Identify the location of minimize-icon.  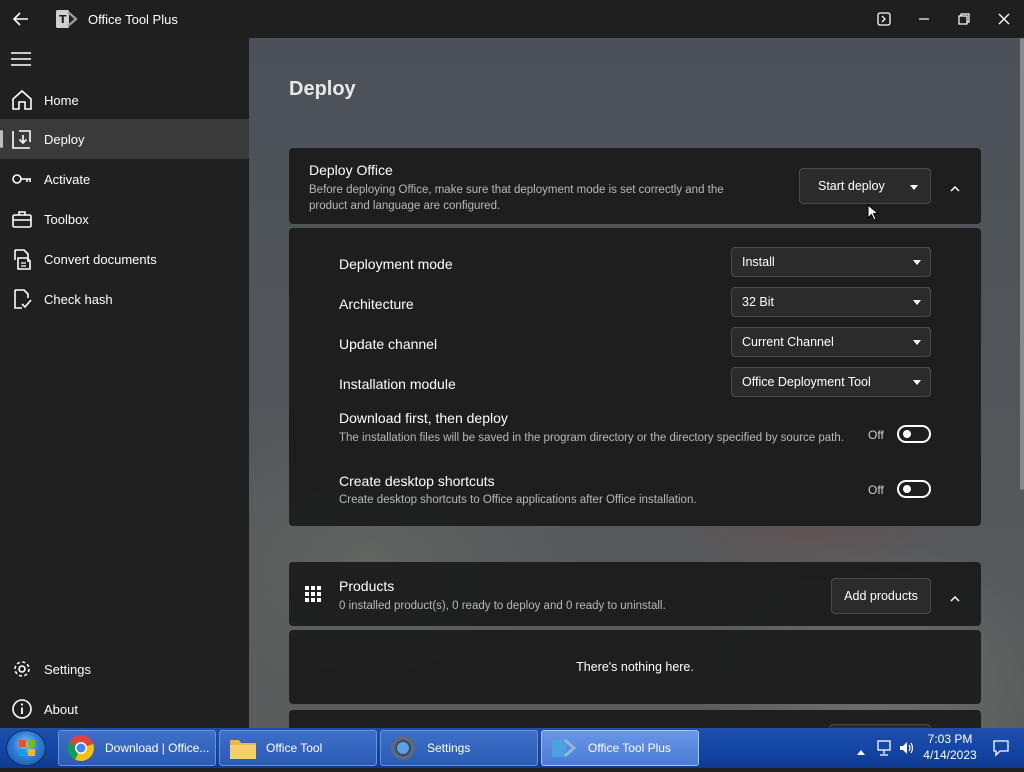
(924, 19).